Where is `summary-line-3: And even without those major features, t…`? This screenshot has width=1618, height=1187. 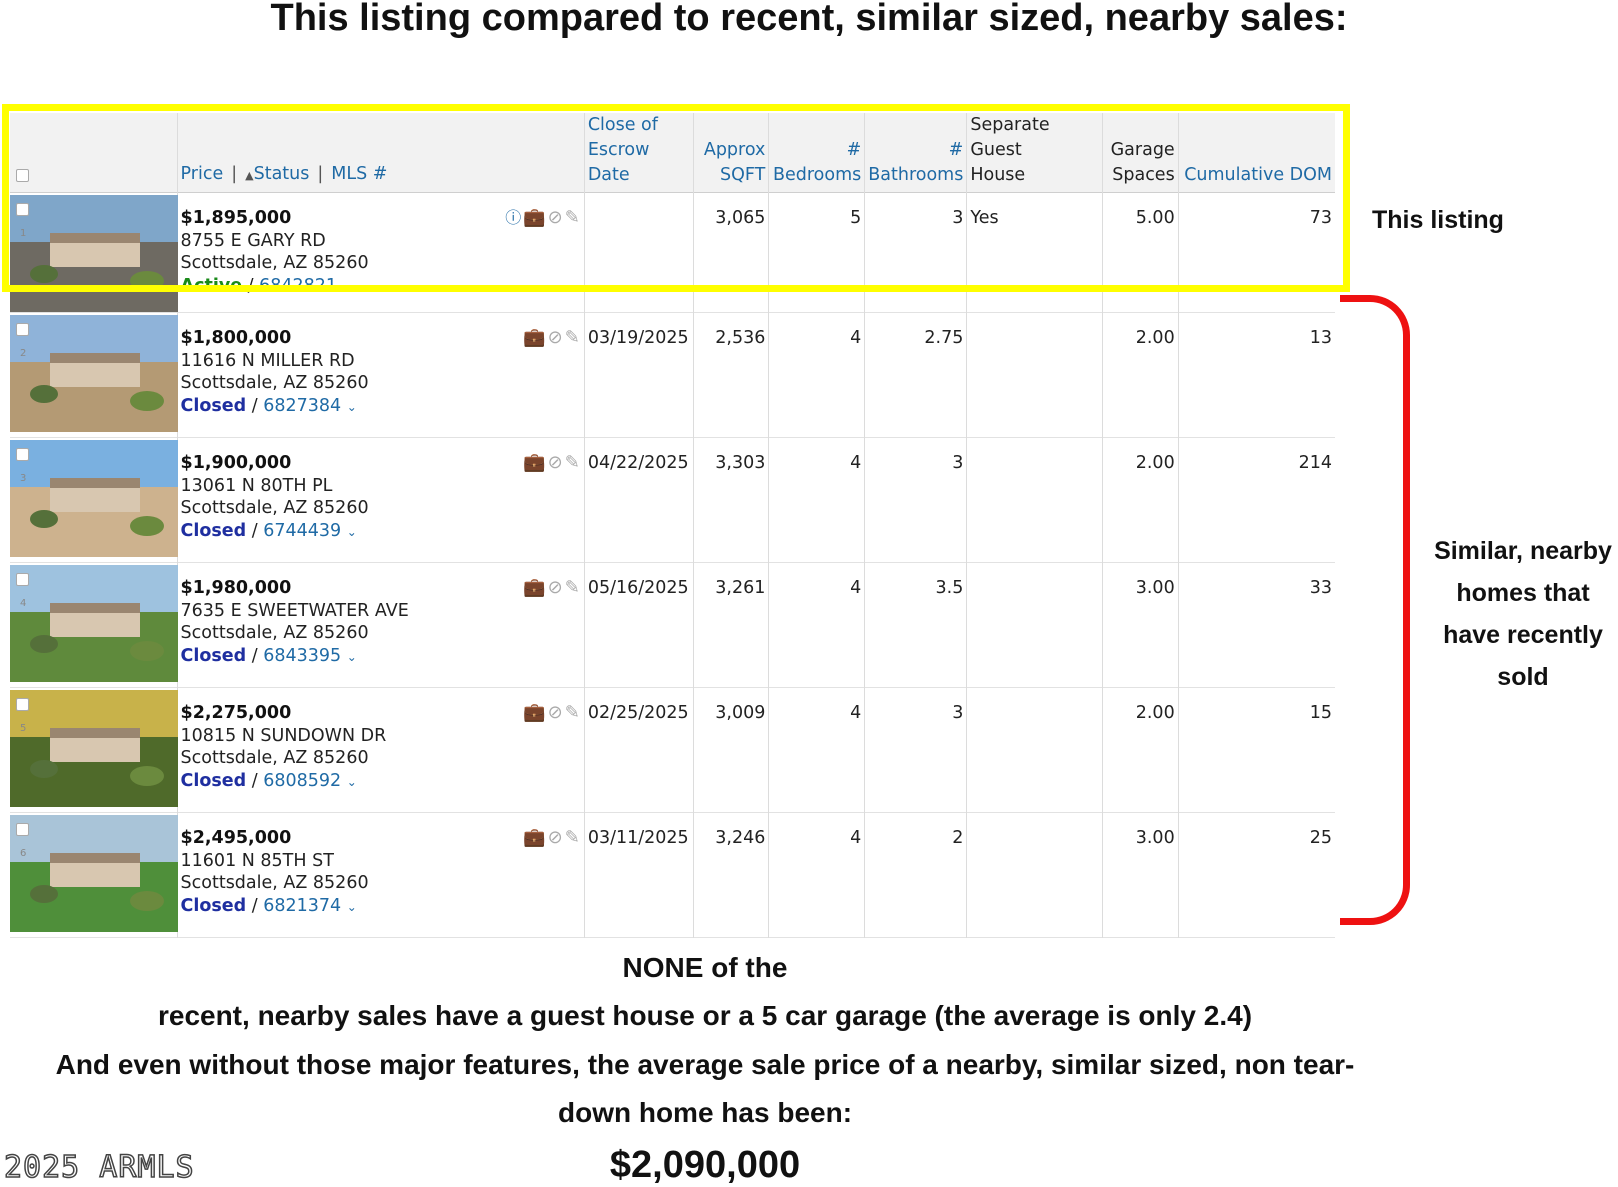 summary-line-3: And even without those major features, t… is located at coordinates (705, 1064).